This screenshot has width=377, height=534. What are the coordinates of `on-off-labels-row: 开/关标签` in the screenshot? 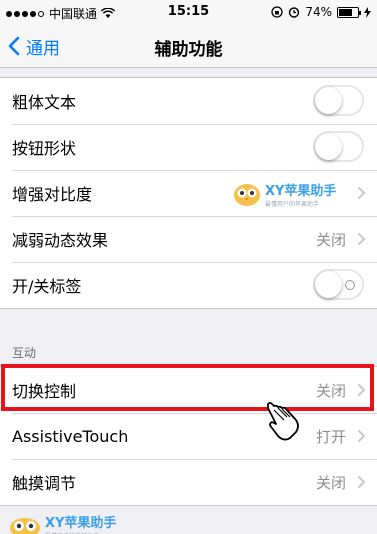 It's located at (188, 285).